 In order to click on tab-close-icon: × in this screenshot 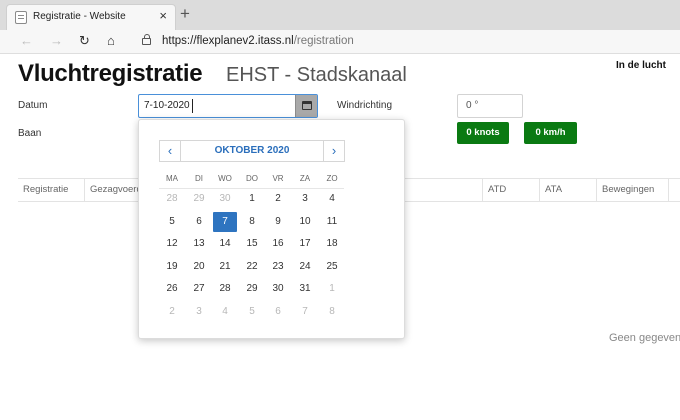, I will do `click(163, 15)`.